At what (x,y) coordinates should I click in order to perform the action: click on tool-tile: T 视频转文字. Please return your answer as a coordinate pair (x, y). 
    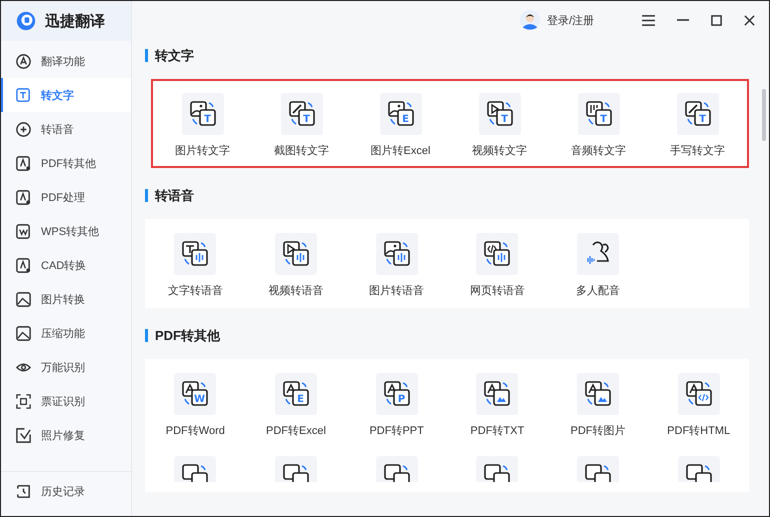
    Looking at the image, I should click on (499, 125).